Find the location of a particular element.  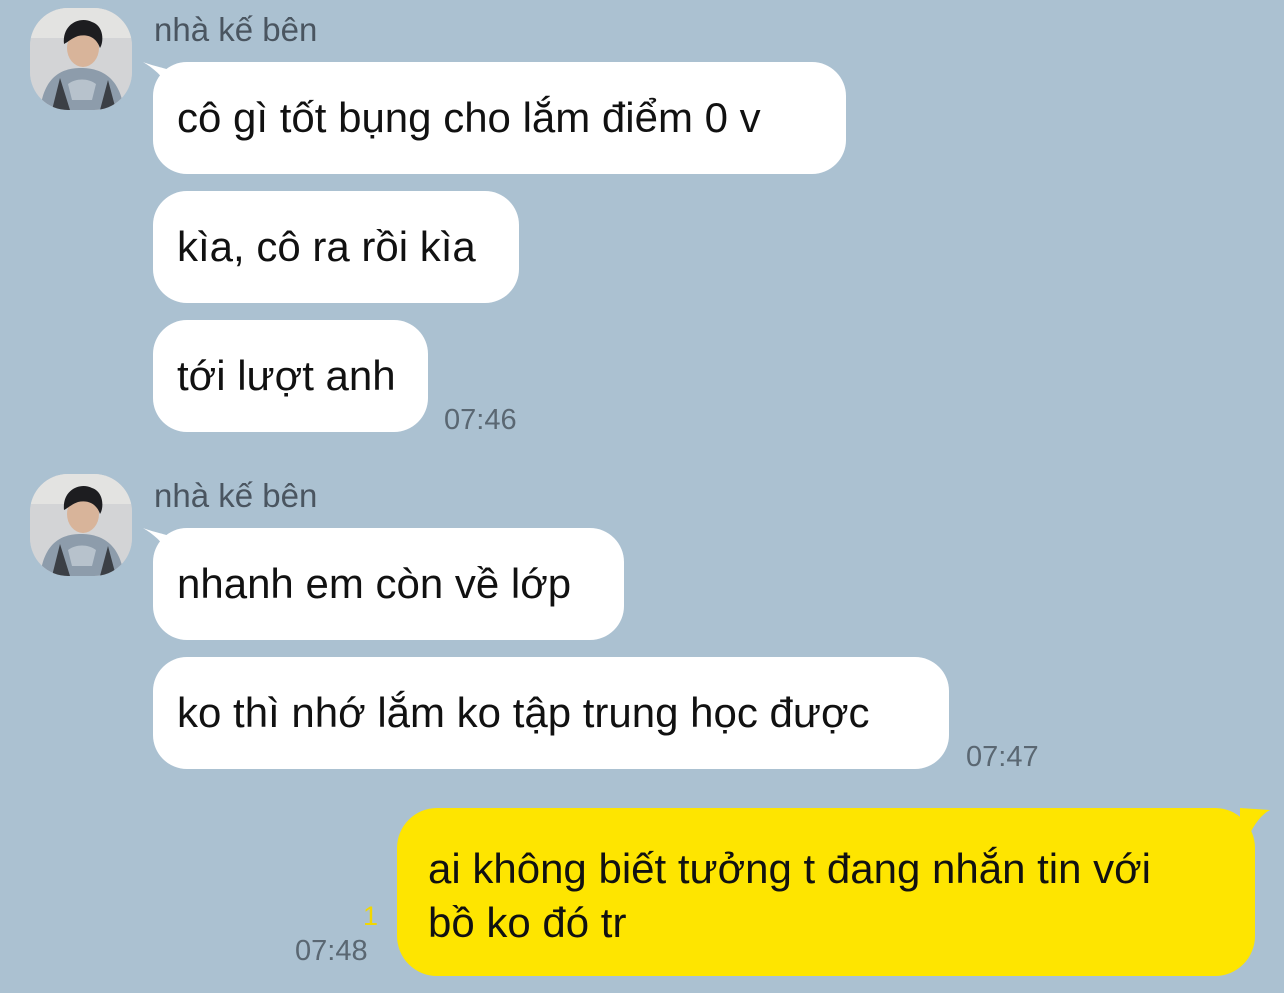

message-bubble: ko thì nhớ lắm ko tập trung học được is located at coordinates (551, 713).